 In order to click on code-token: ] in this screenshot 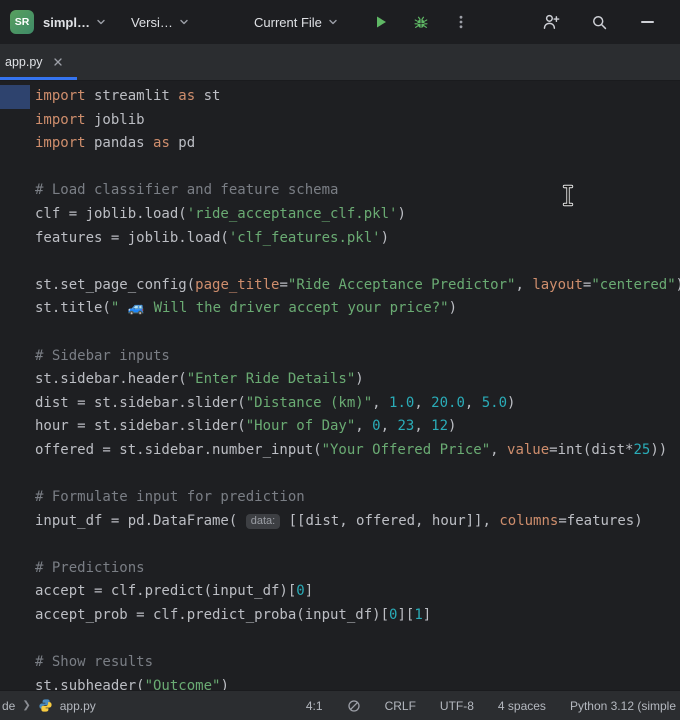, I will do `click(427, 615)`.